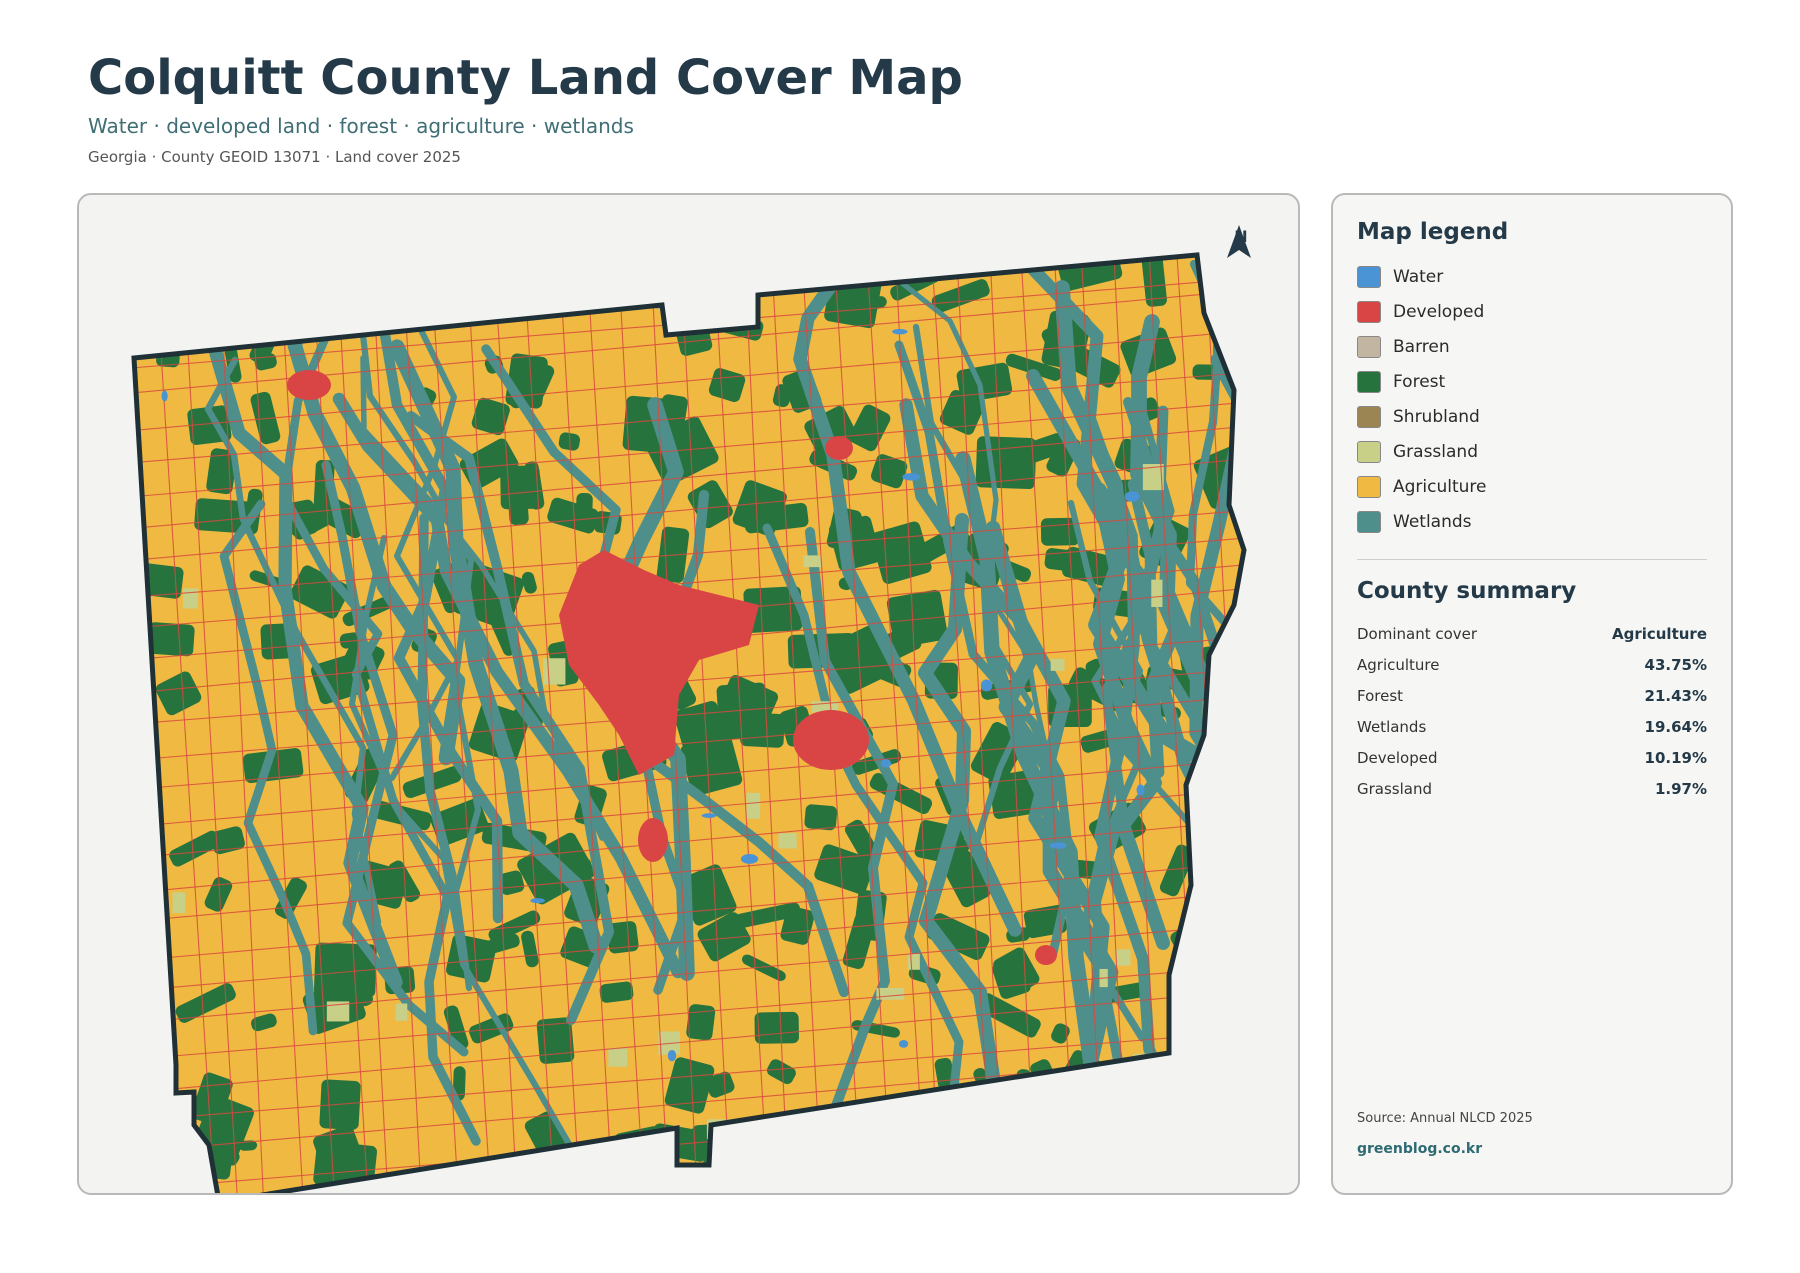 The width and height of the screenshot is (1800, 1273). What do you see at coordinates (1397, 757) in the screenshot?
I see `summary-label: Developed` at bounding box center [1397, 757].